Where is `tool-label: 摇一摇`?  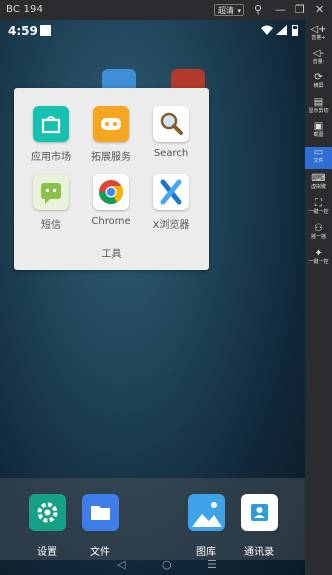 tool-label: 摇一摇 is located at coordinates (318, 237).